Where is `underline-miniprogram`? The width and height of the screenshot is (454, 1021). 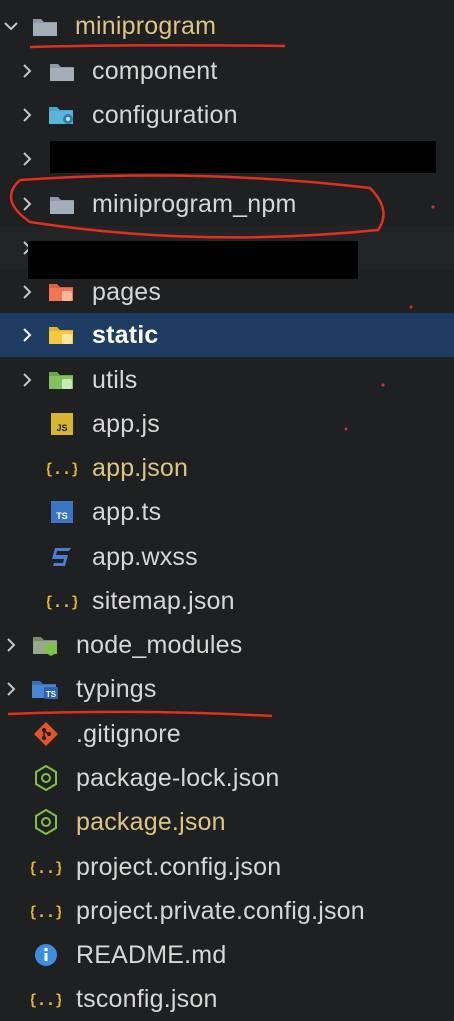 underline-miniprogram is located at coordinates (157, 46).